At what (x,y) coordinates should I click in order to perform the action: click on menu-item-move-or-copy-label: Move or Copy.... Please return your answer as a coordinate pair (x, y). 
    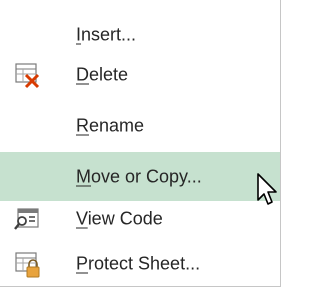
    Looking at the image, I should click on (139, 176).